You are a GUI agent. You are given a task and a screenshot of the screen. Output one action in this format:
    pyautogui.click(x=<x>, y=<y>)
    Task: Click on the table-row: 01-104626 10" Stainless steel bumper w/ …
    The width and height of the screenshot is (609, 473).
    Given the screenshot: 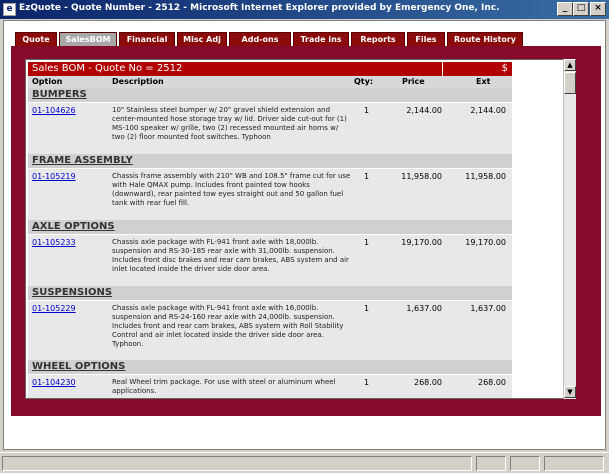 What is the action you would take?
    pyautogui.click(x=270, y=128)
    